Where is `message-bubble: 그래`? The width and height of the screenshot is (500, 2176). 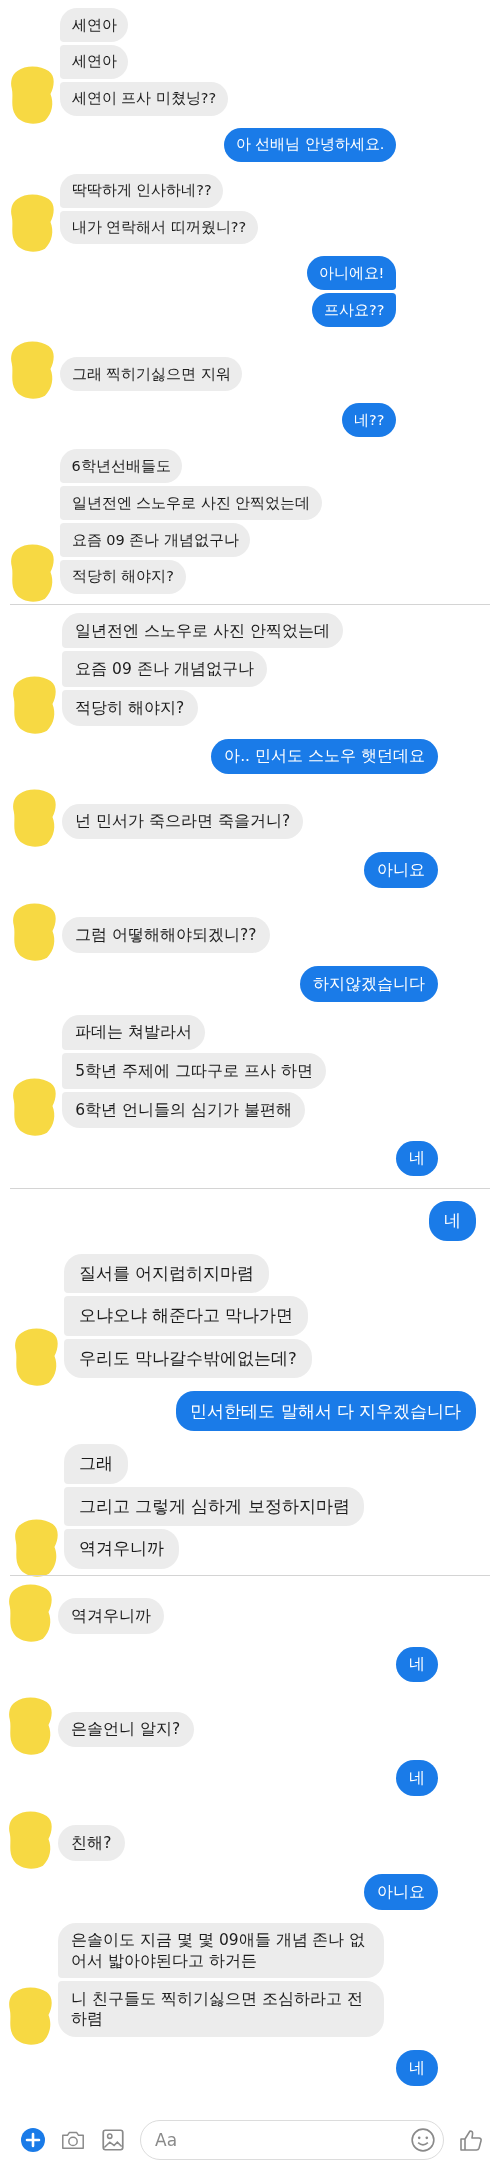 message-bubble: 그래 is located at coordinates (96, 1464).